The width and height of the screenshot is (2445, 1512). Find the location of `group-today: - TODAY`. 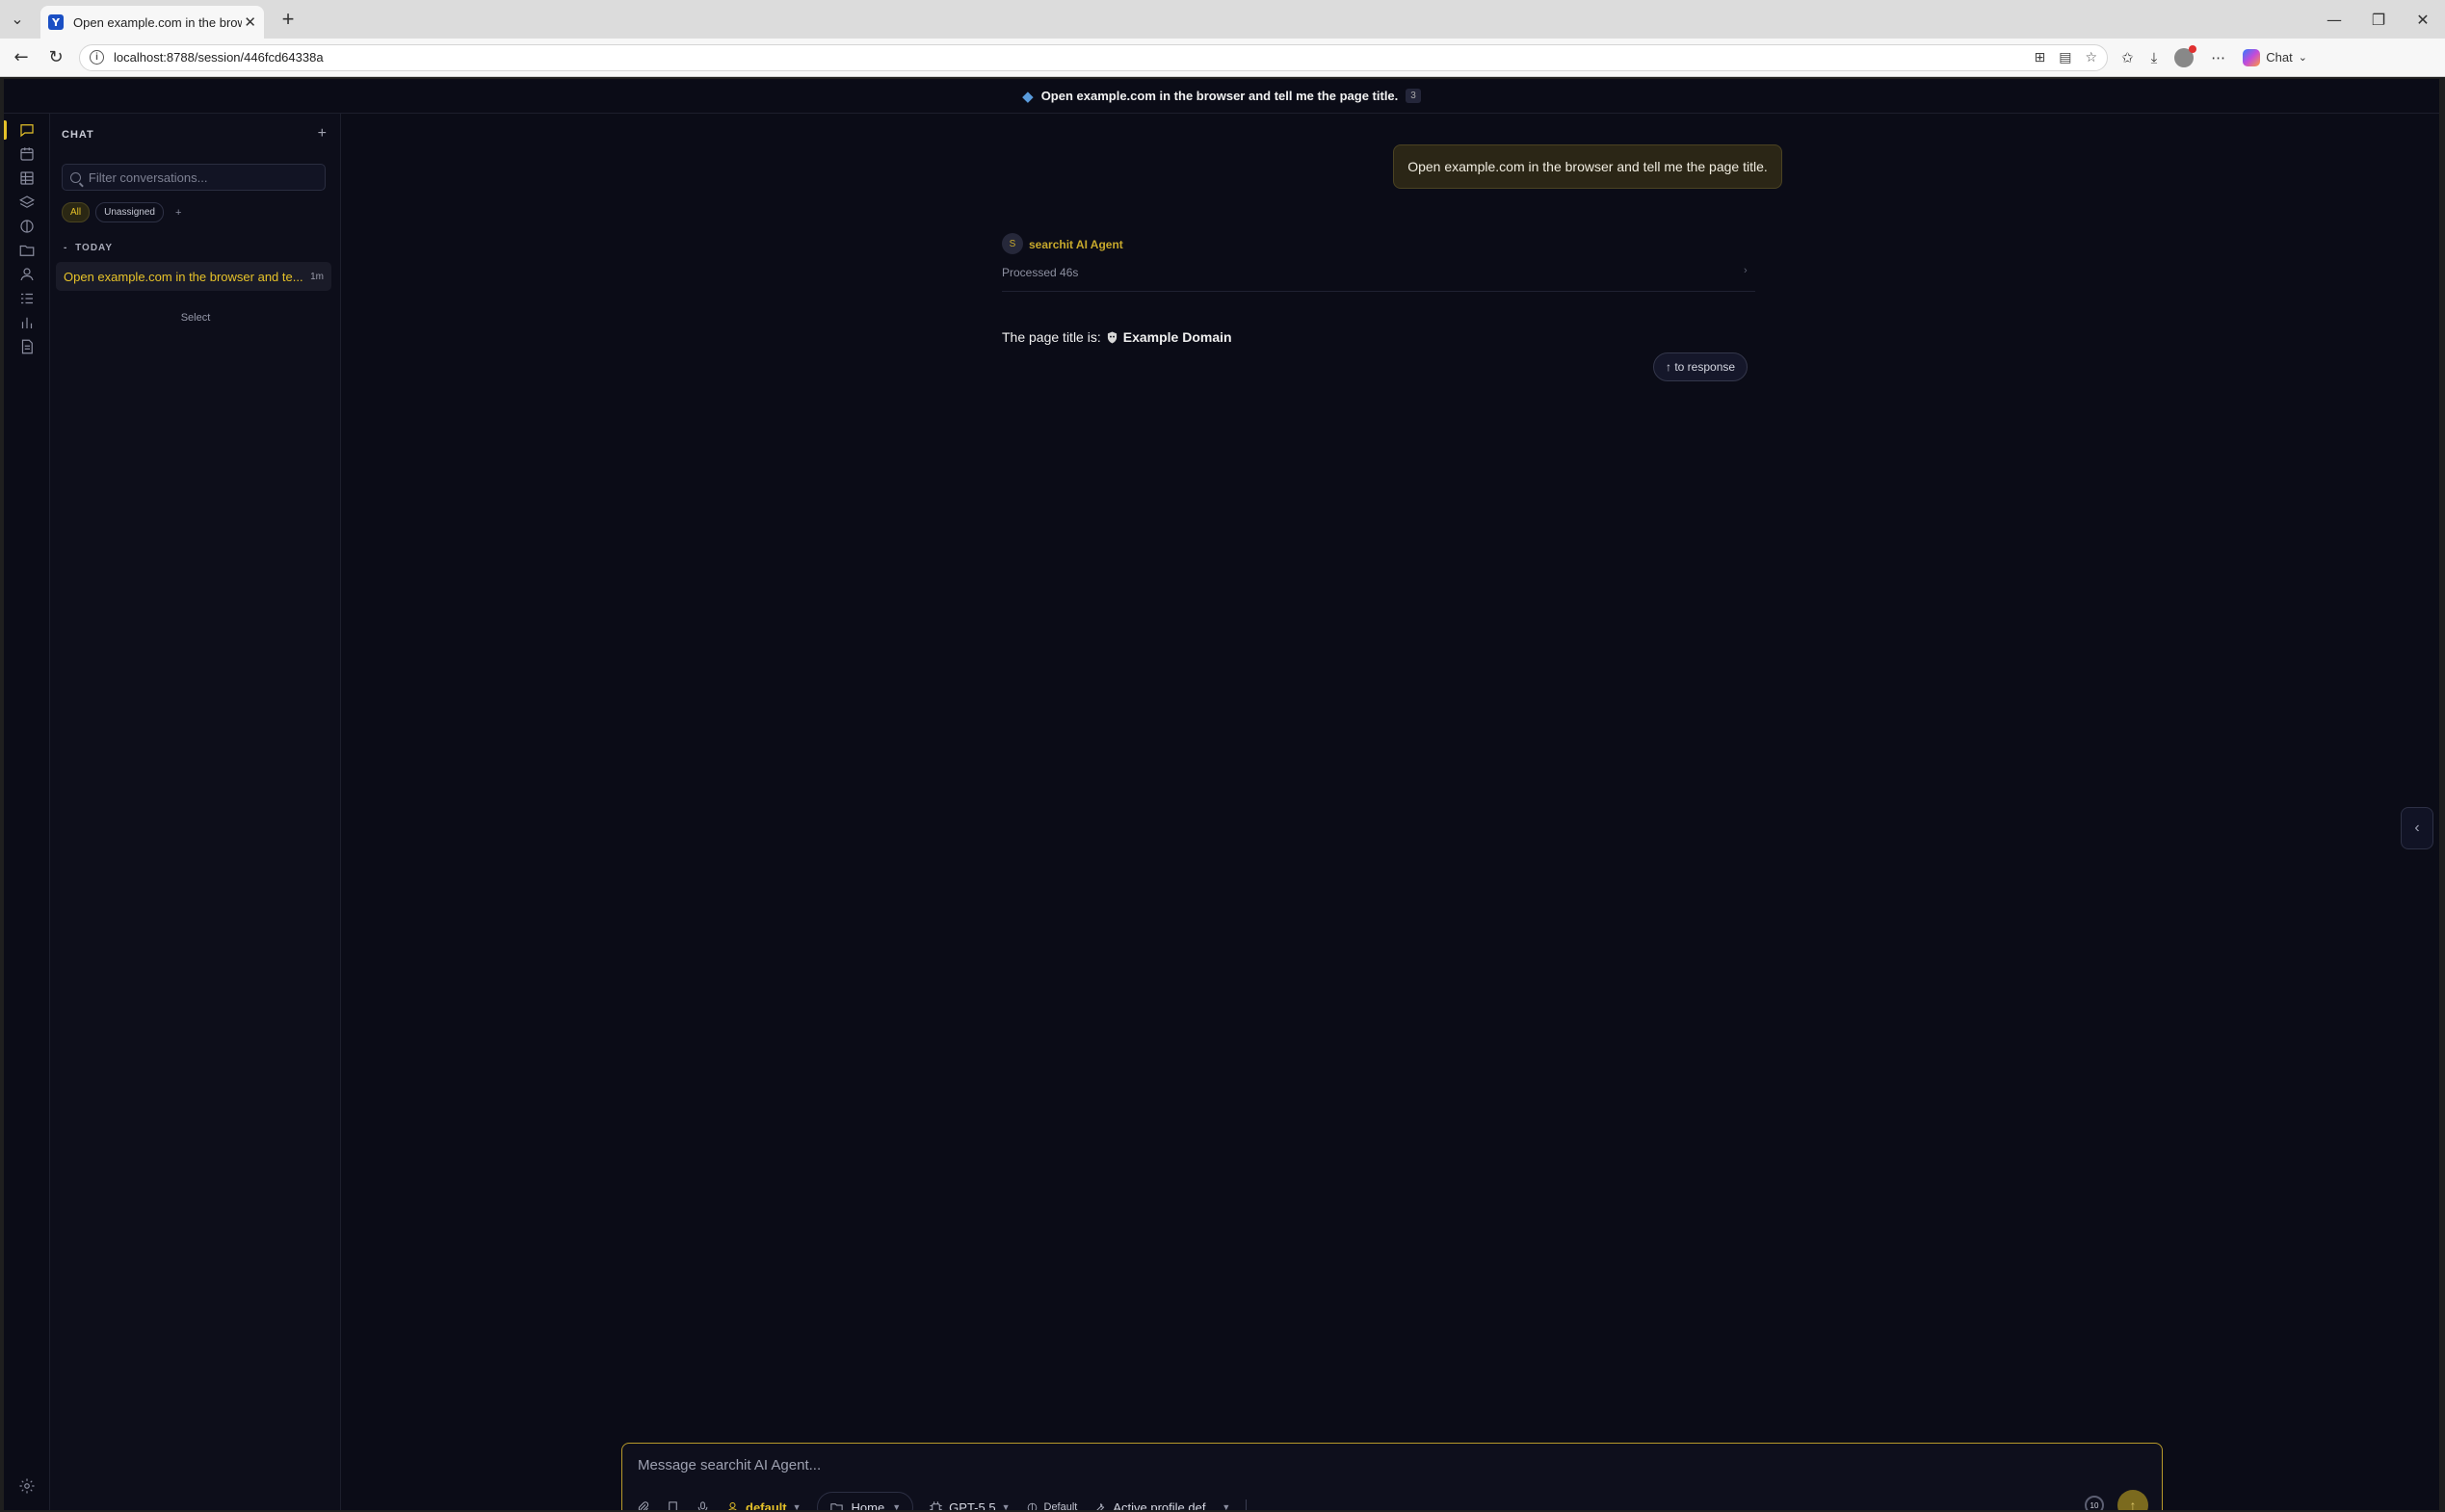

group-today: - TODAY is located at coordinates (88, 248).